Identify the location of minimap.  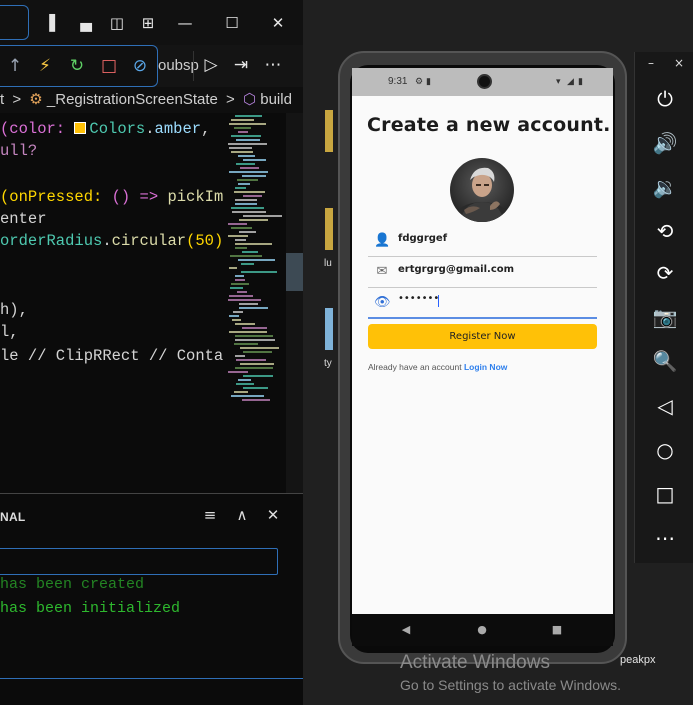
(255, 263).